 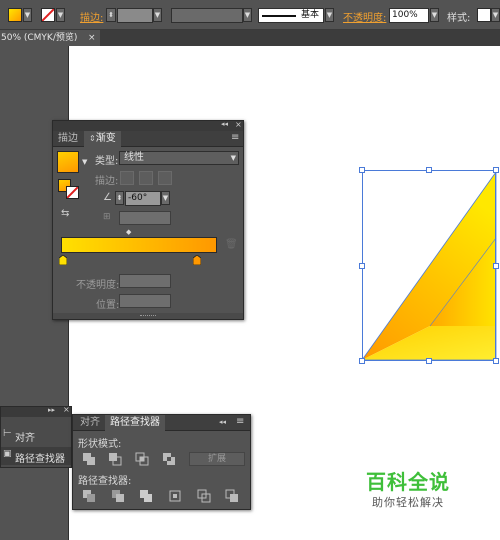 What do you see at coordinates (434, 15) in the screenshot?
I see `opacity-dropdown-icon: ▼` at bounding box center [434, 15].